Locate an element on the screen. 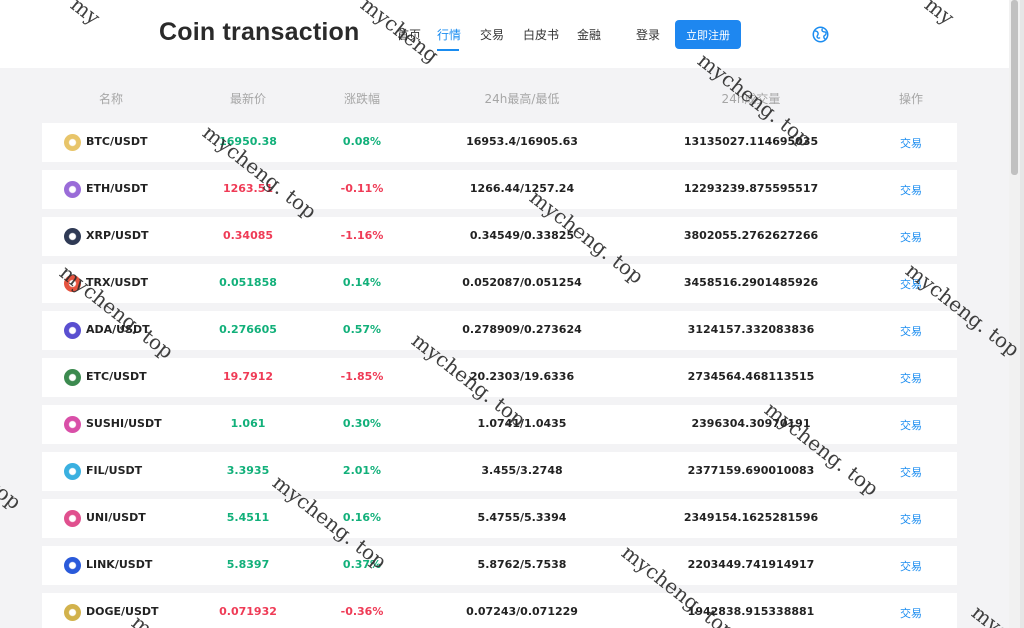 This screenshot has height=628, width=1024. pair-name: XRP/USDT is located at coordinates (117, 235).